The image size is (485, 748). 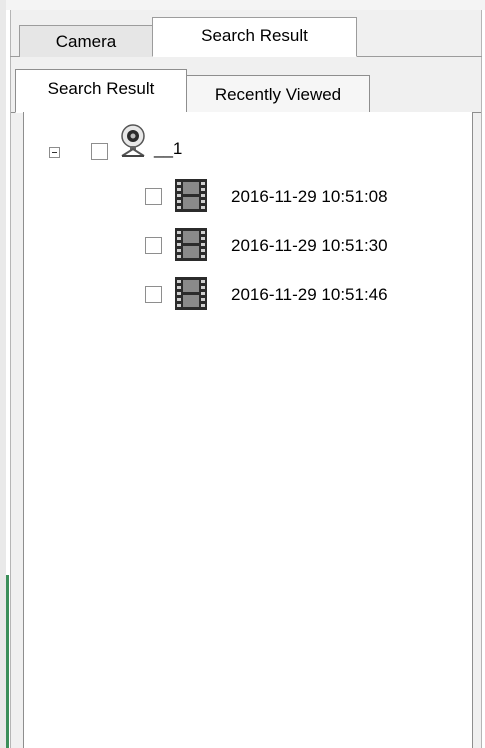 What do you see at coordinates (309, 295) in the screenshot?
I see `recording-label: 2016-11-29 10:51:46` at bounding box center [309, 295].